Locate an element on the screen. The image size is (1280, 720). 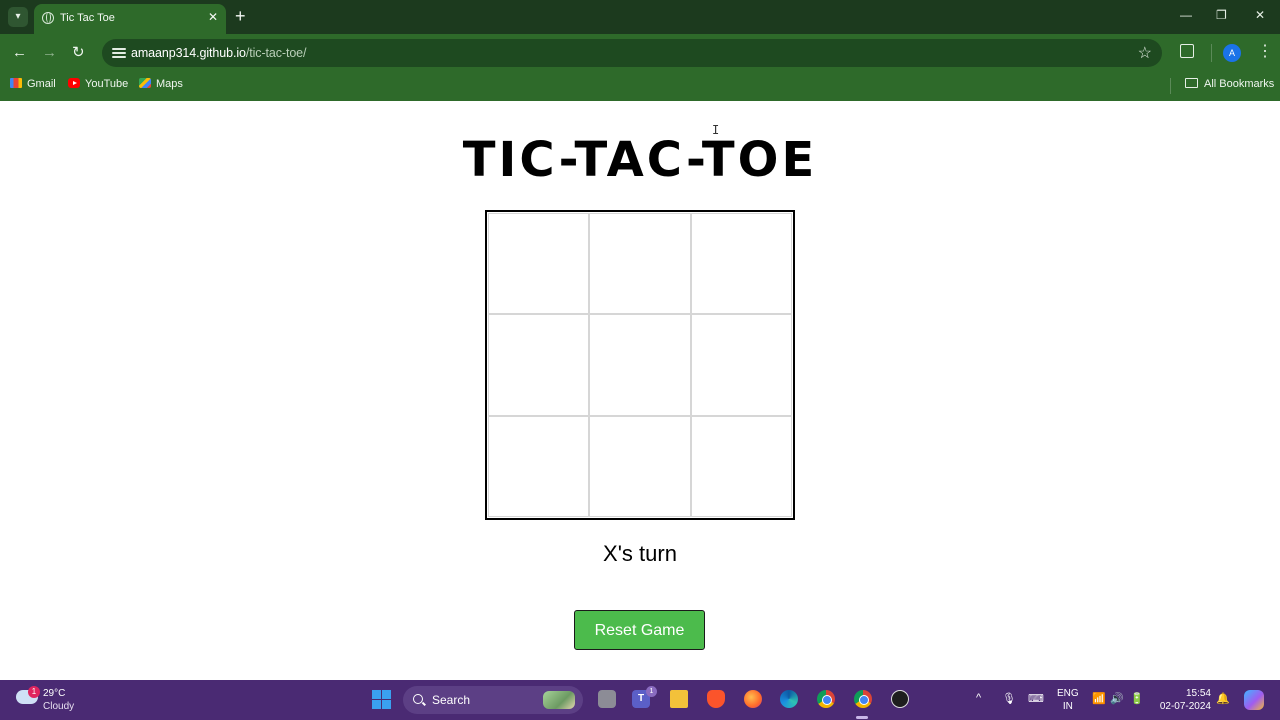
game-board is located at coordinates (640, 365).